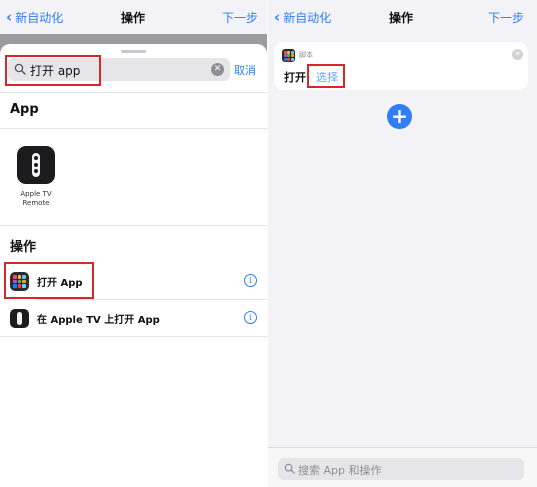  I want to click on card-app-name: 脚本, so click(306, 55).